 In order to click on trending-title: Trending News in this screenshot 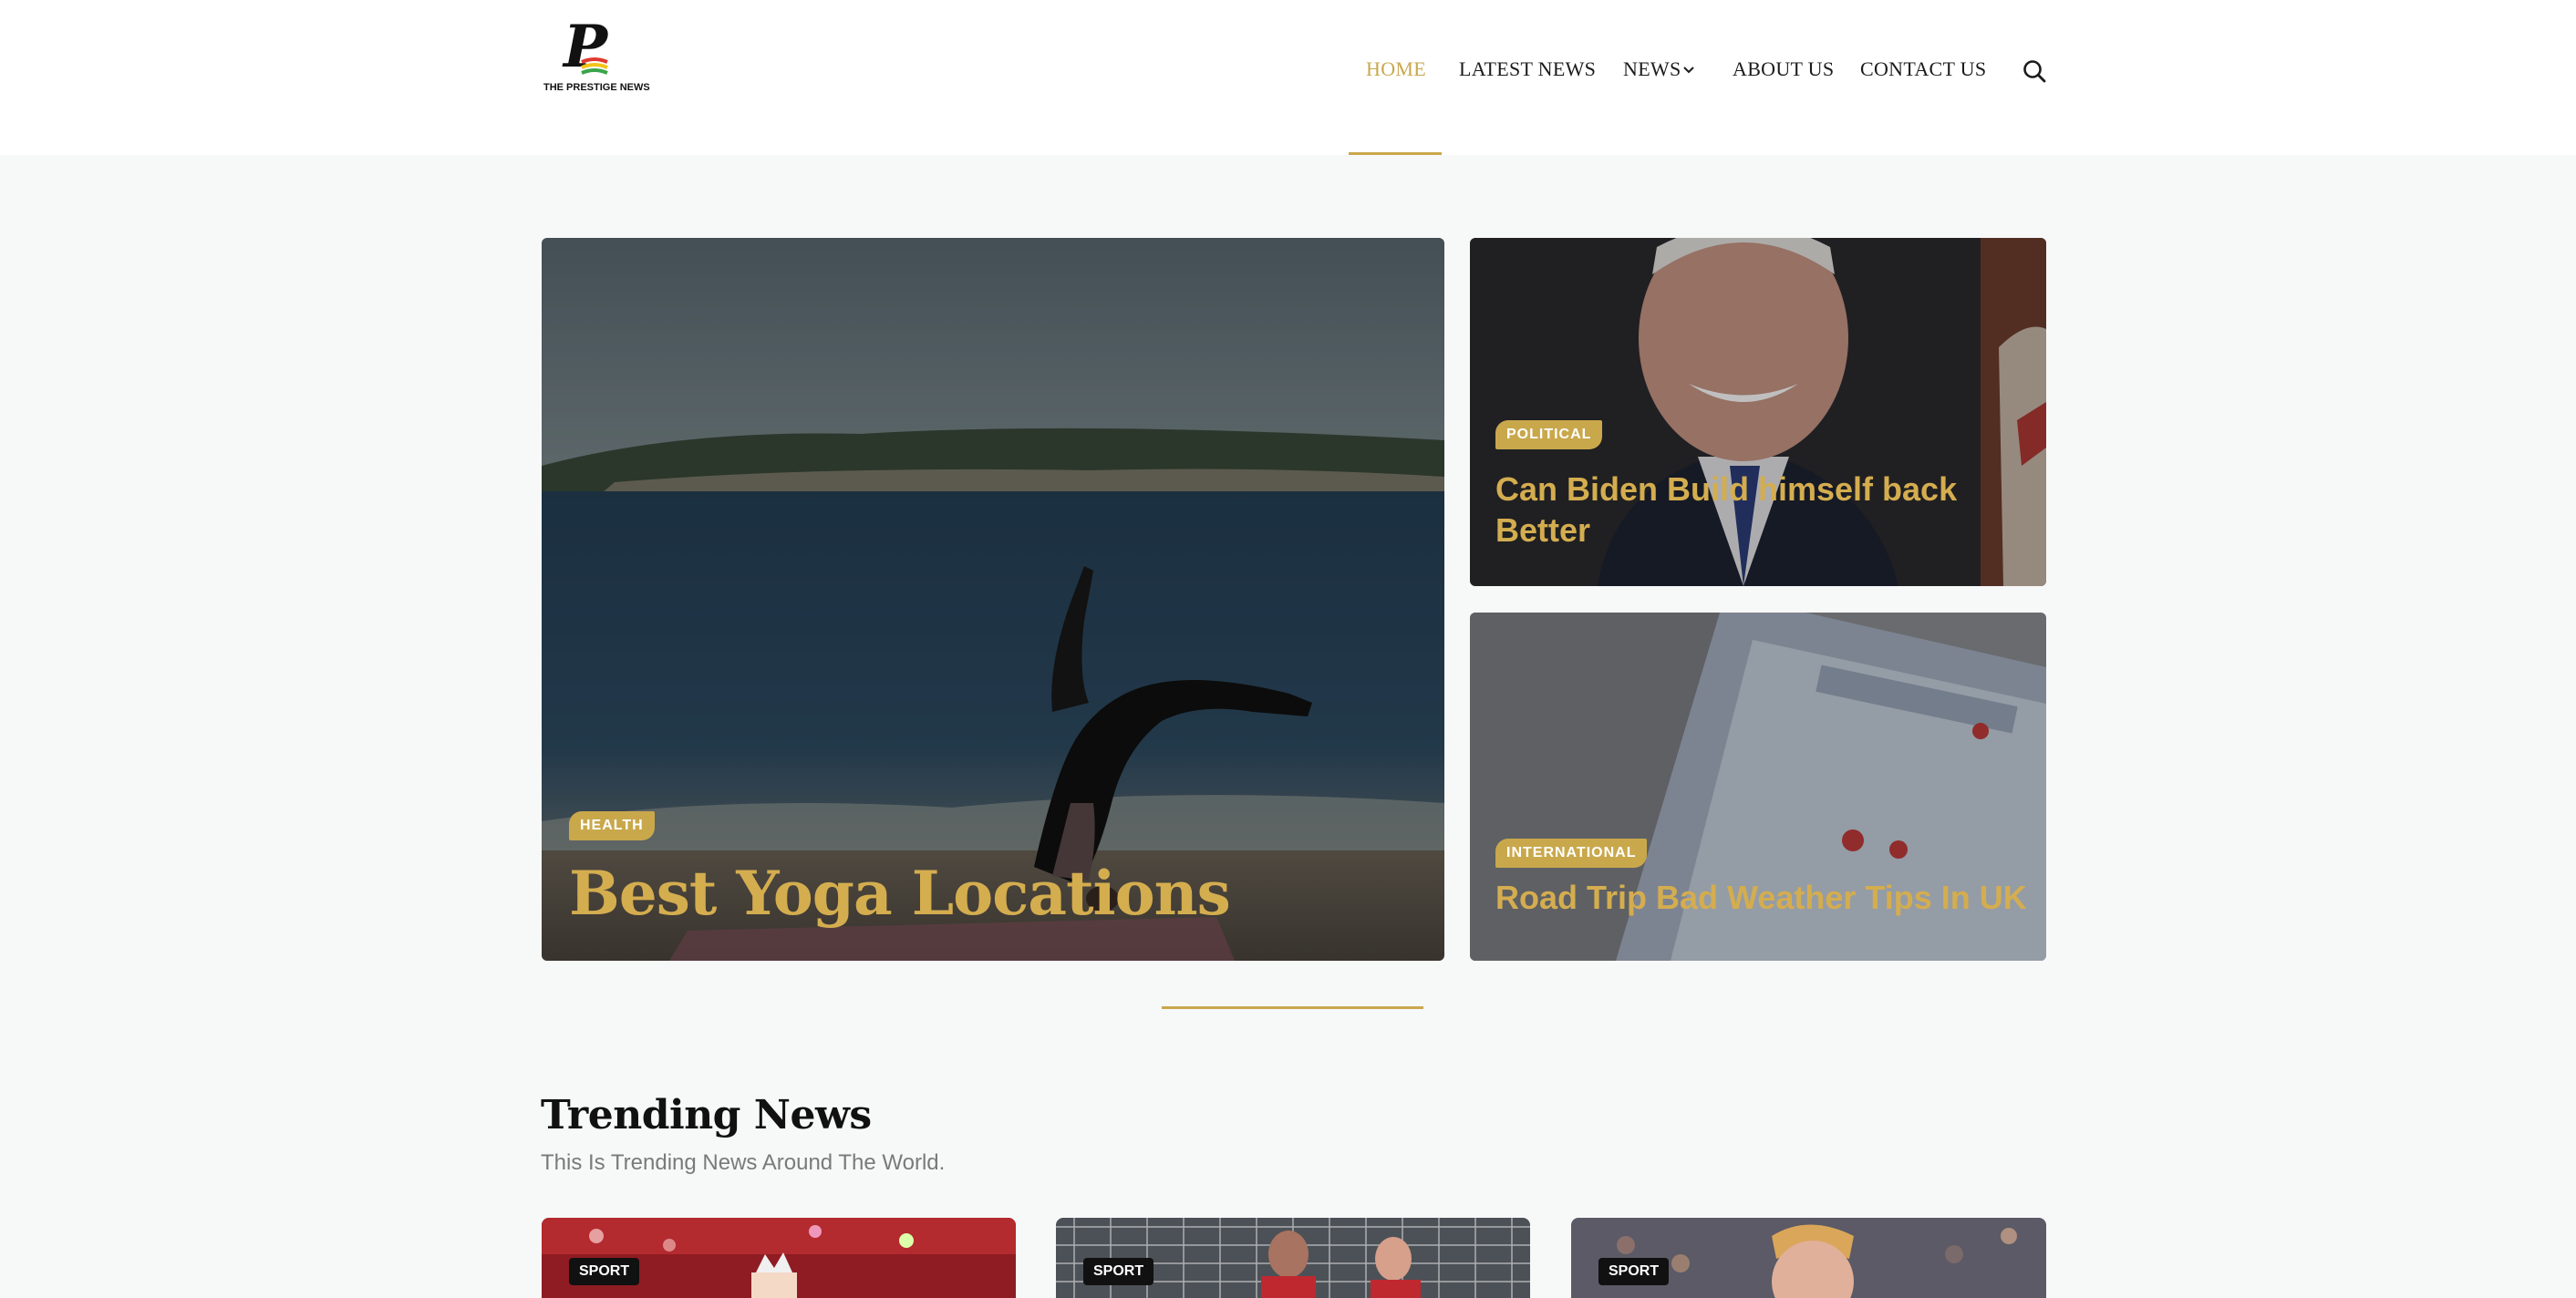, I will do `click(706, 1115)`.